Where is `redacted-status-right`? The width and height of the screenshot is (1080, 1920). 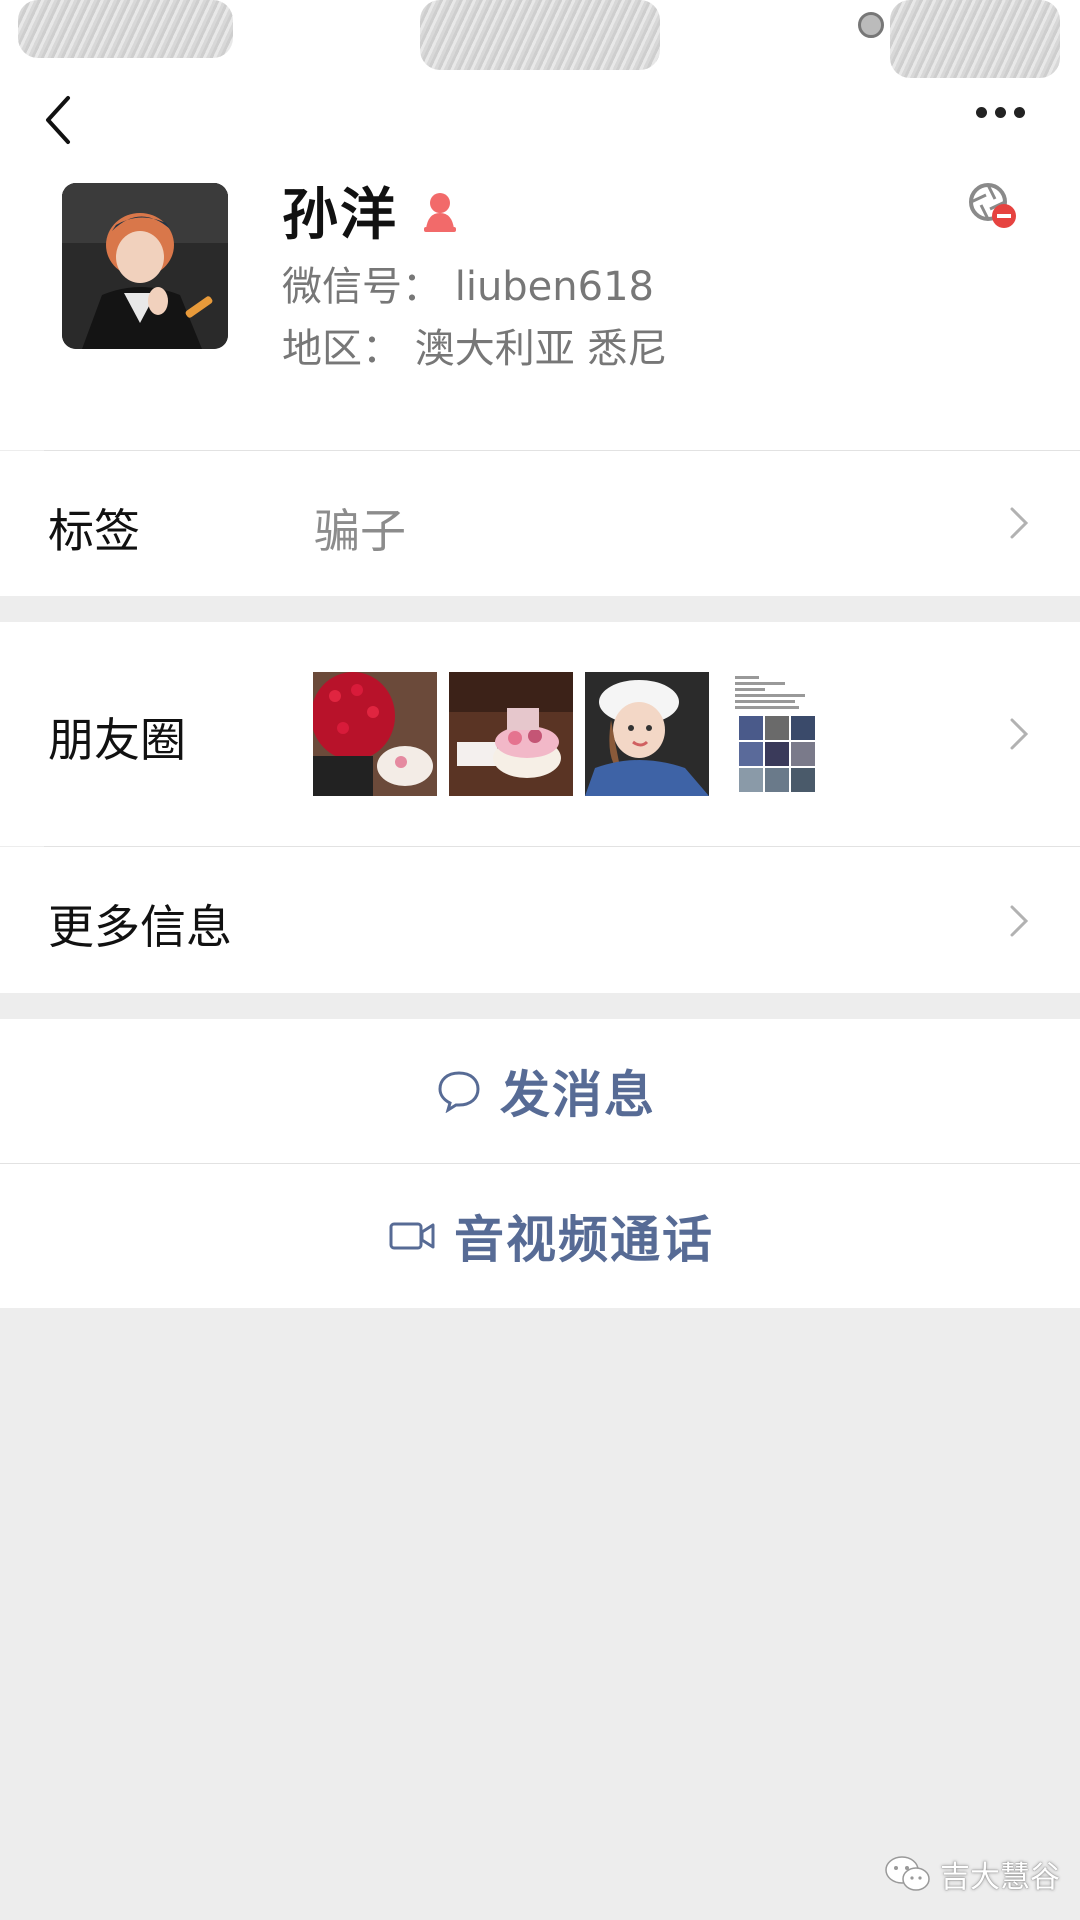
redacted-status-right is located at coordinates (975, 39).